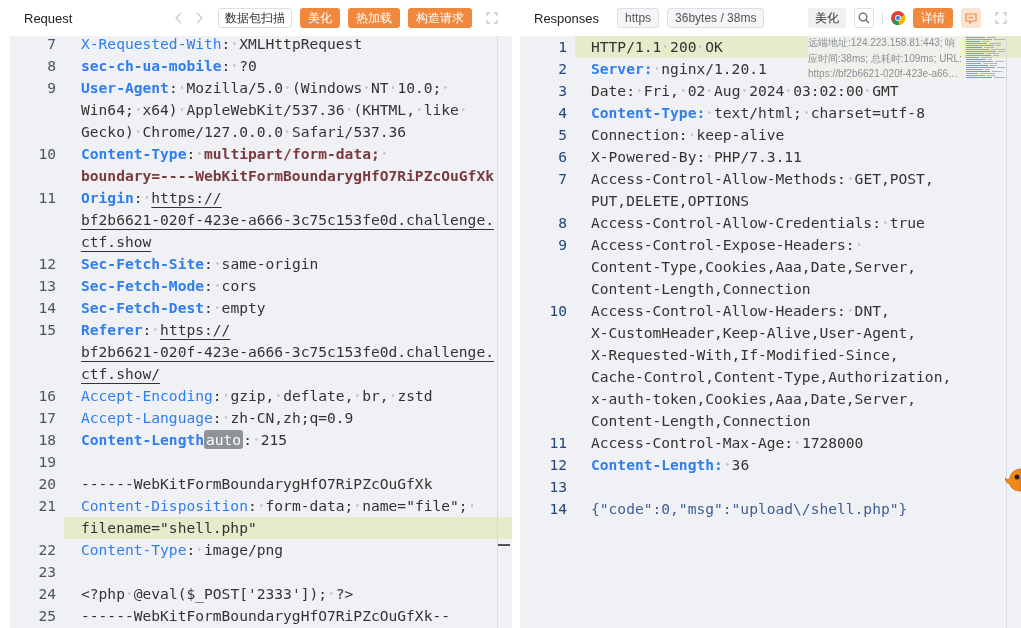 The width and height of the screenshot is (1021, 628). What do you see at coordinates (47, 417) in the screenshot?
I see `line-number: 17` at bounding box center [47, 417].